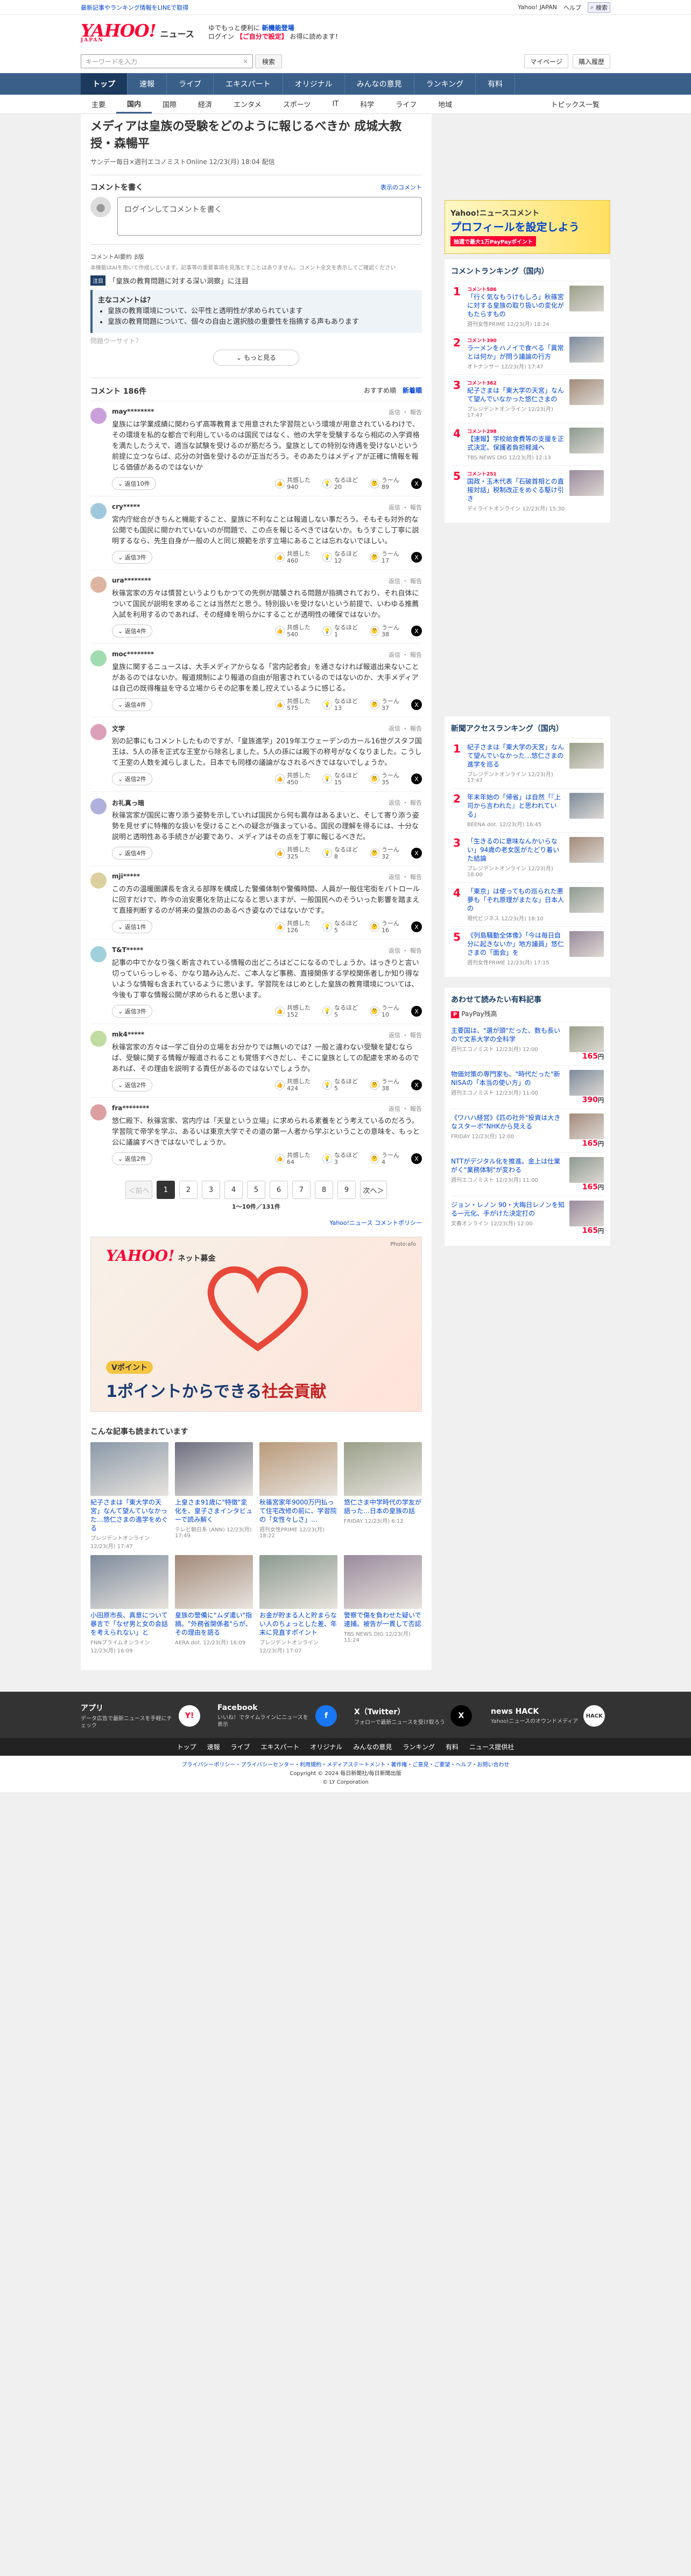  I want to click on insight-button: 💡 なるほど 13, so click(340, 705).